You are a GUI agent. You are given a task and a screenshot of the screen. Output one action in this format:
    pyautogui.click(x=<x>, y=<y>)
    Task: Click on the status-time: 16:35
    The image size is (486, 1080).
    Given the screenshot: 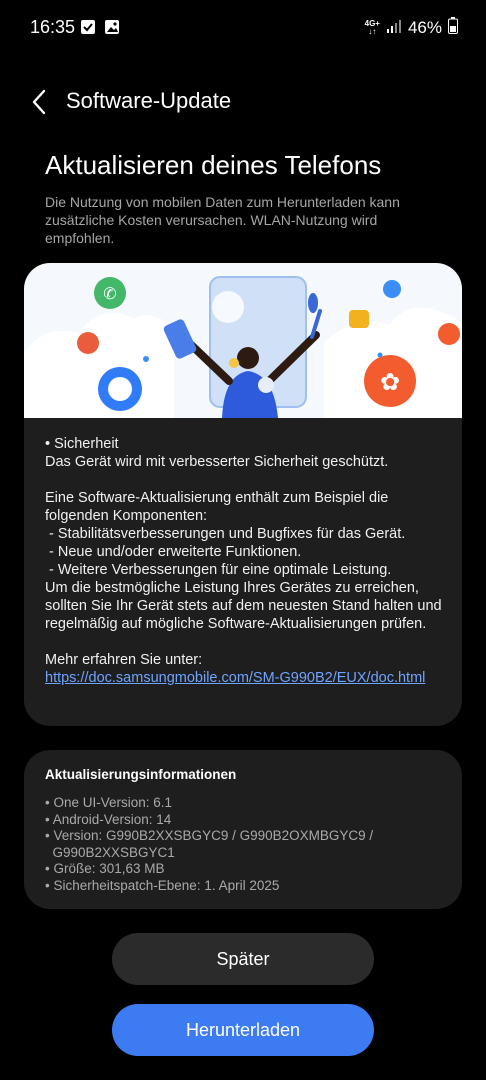 What is the action you would take?
    pyautogui.click(x=53, y=27)
    